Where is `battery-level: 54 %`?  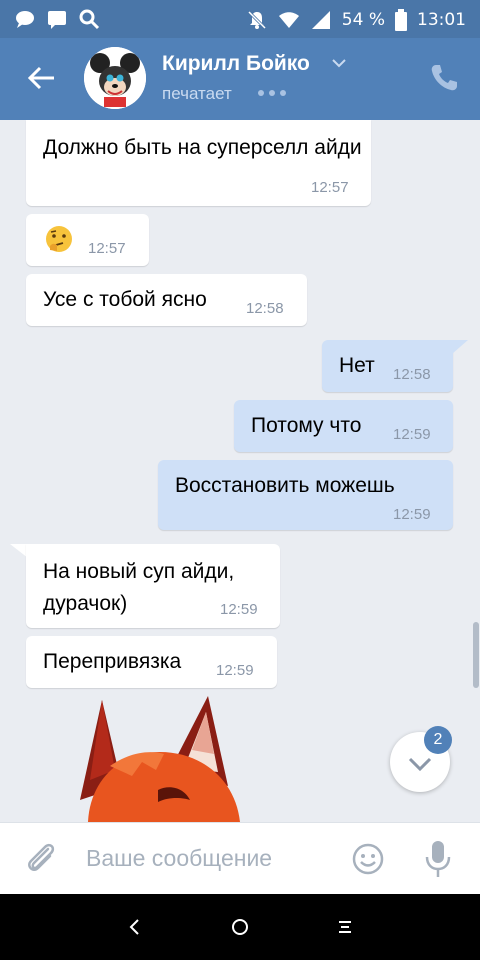 battery-level: 54 % is located at coordinates (363, 20).